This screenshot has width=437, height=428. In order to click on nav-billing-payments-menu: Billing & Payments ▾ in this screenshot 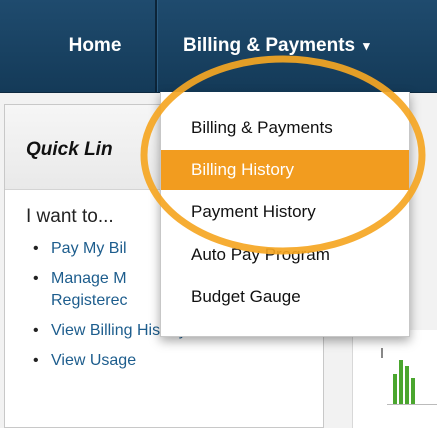, I will do `click(300, 46)`.